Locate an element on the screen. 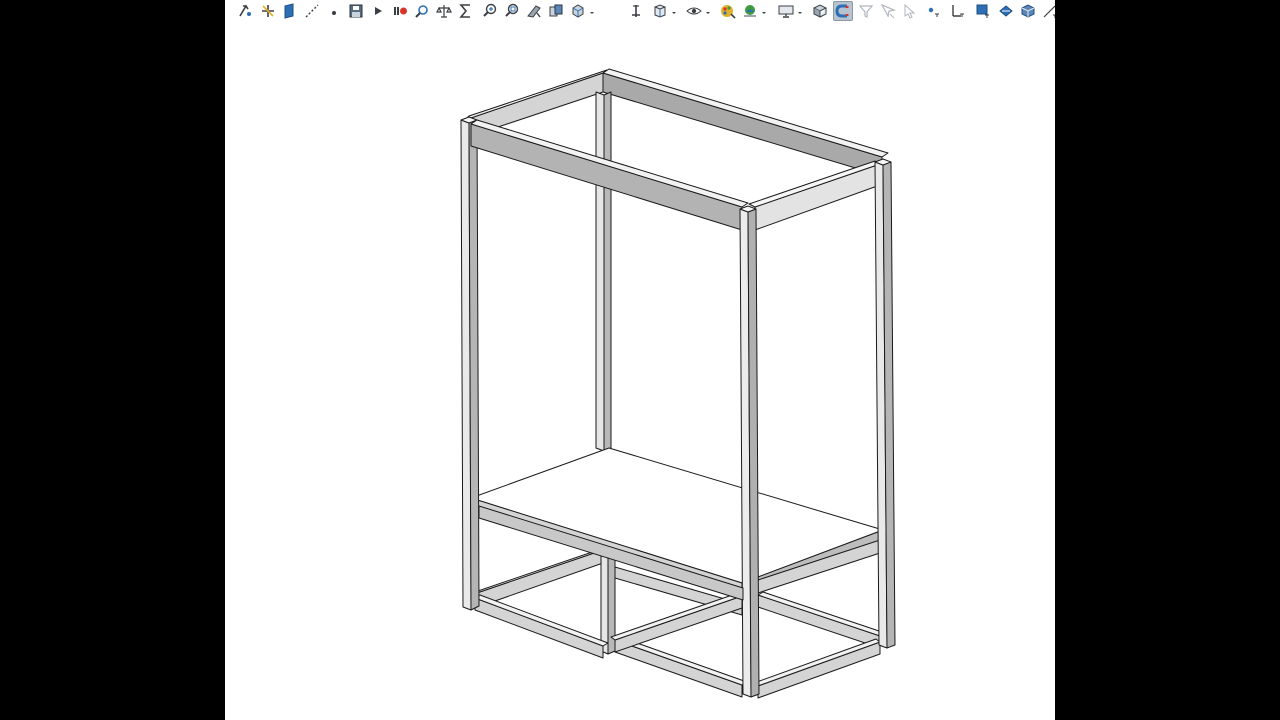 This screenshot has height=720, width=1280. bottom-rail-center-front is located at coordinates (681, 667).